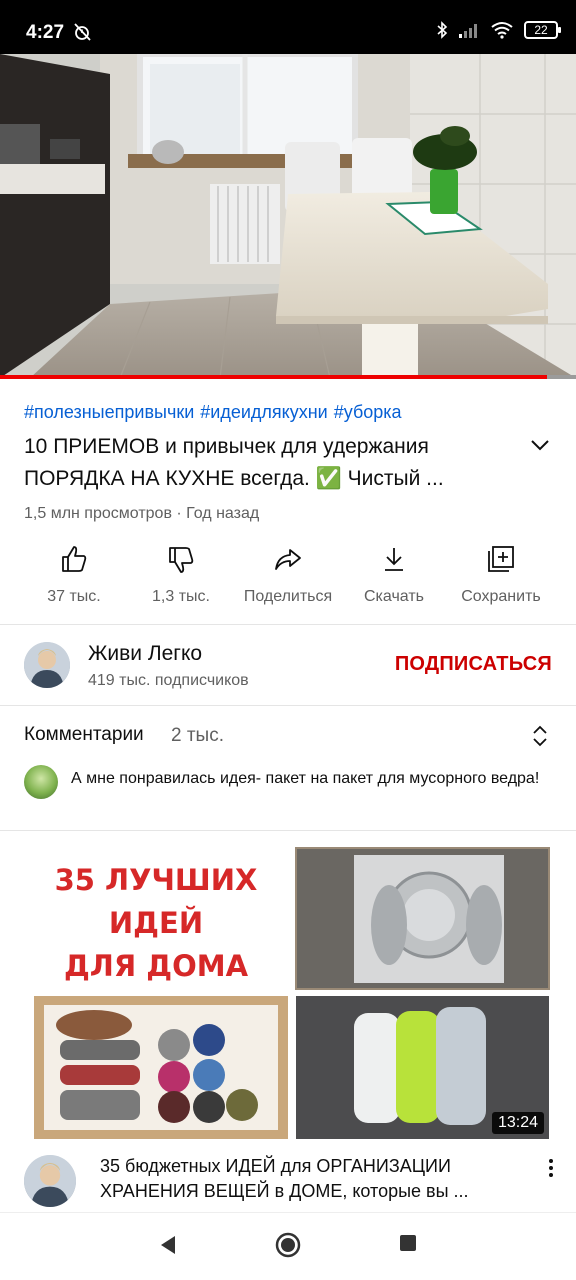 This screenshot has width=576, height=1280. I want to click on download-icon, so click(394, 559).